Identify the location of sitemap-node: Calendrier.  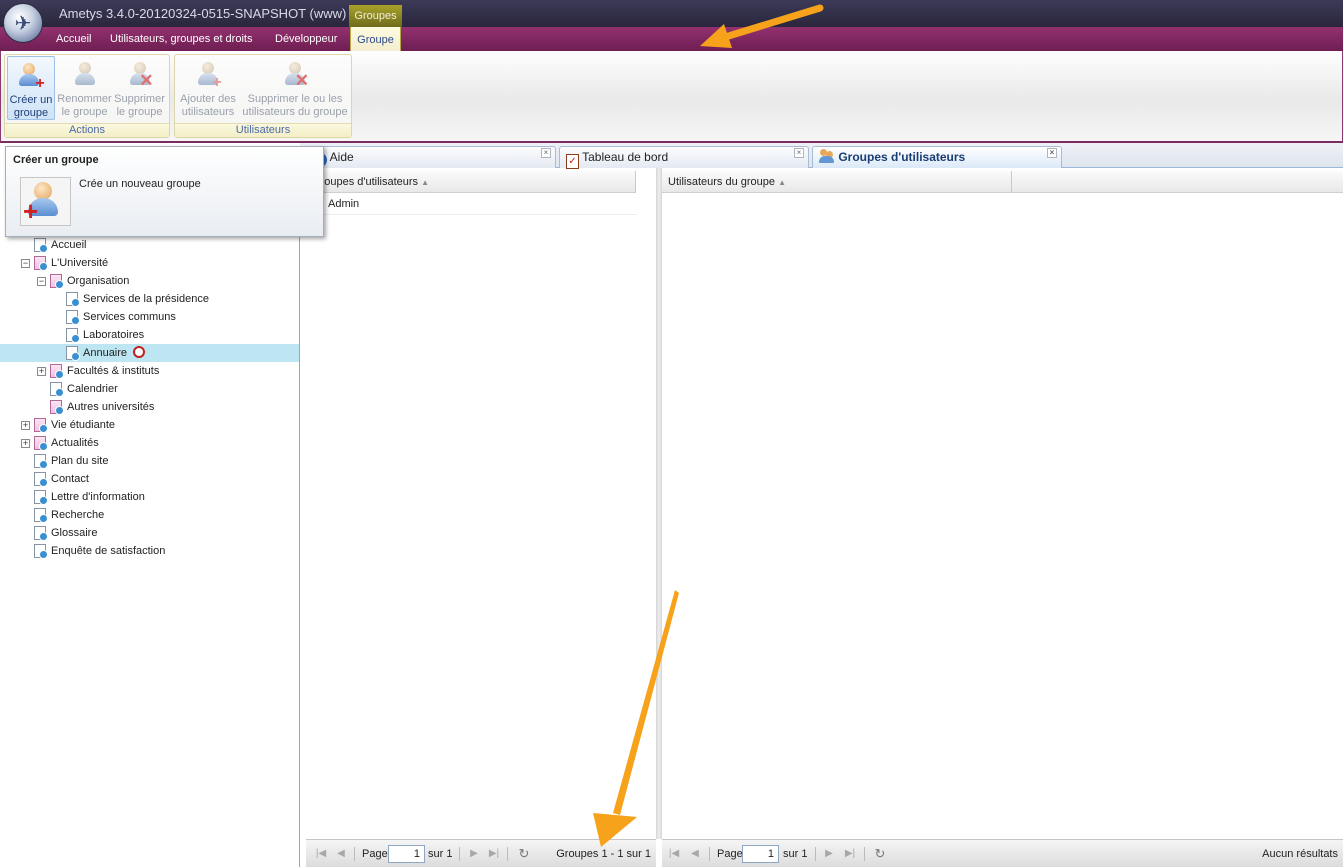
(149, 389).